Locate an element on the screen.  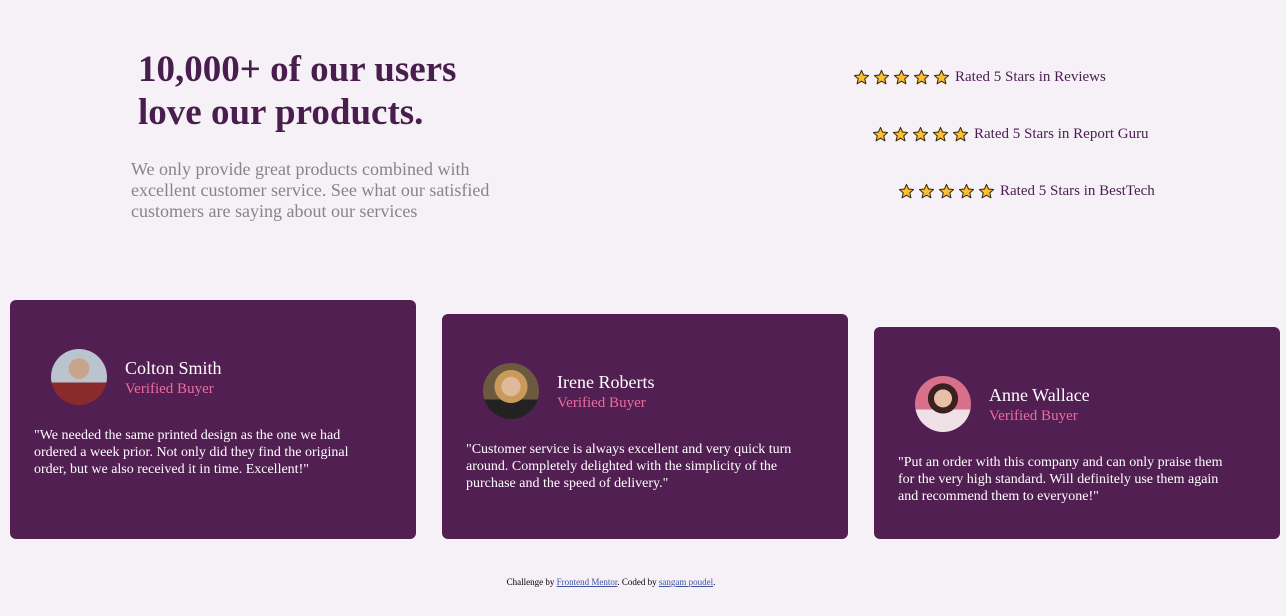
reviewer-name: Irene Roberts is located at coordinates (606, 382).